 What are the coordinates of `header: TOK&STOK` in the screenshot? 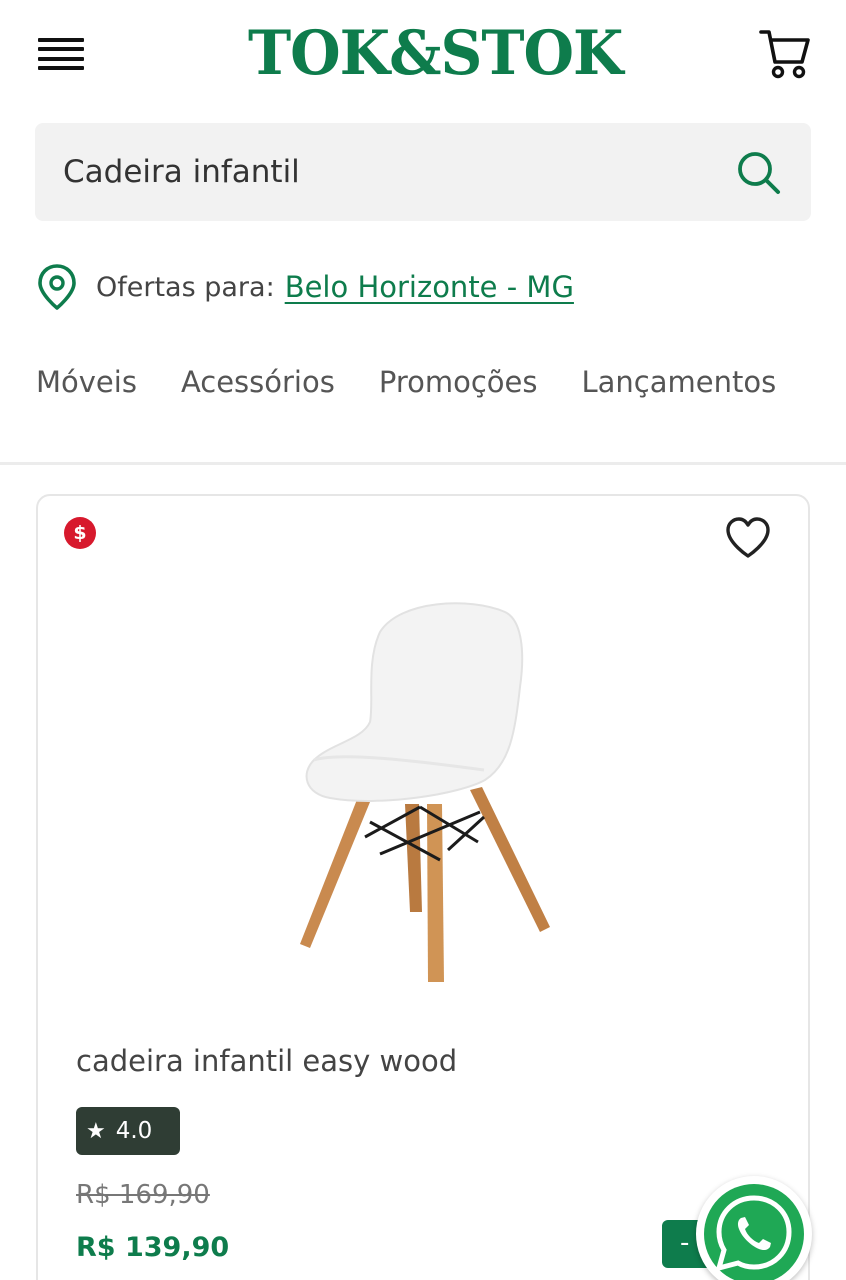 It's located at (423, 55).